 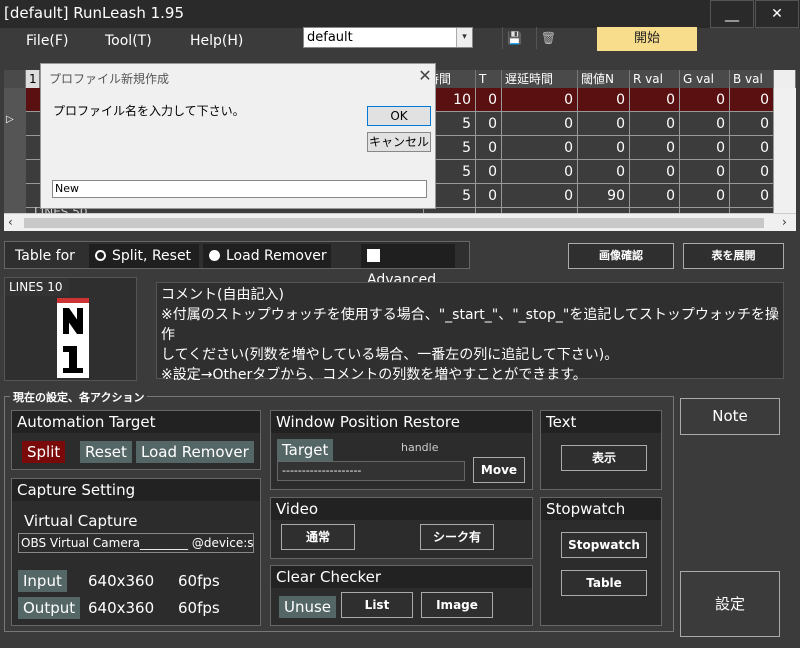 What do you see at coordinates (784, 222) in the screenshot?
I see `scroll-right-icon: ›` at bounding box center [784, 222].